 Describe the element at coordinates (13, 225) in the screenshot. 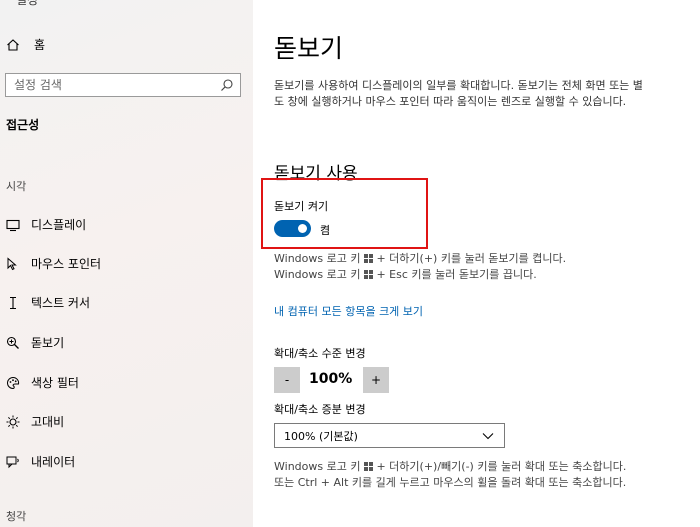

I see `display-icon` at that location.